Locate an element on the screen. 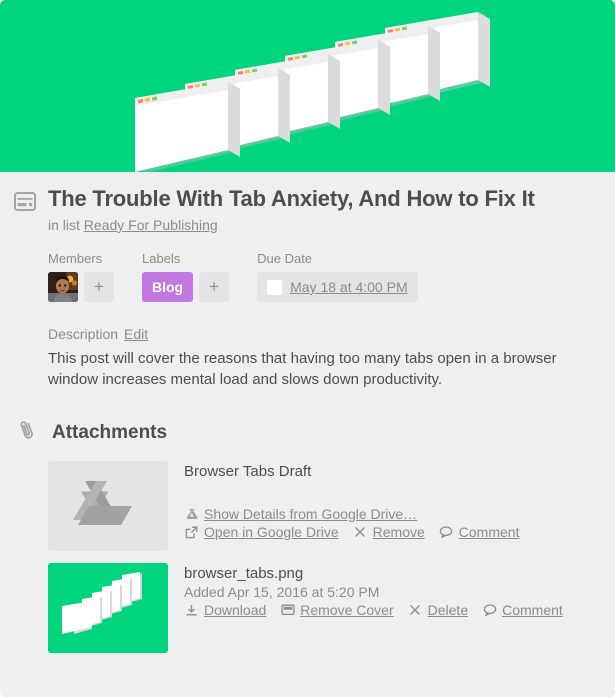  browser-tabs-thumbnail is located at coordinates (108, 608).